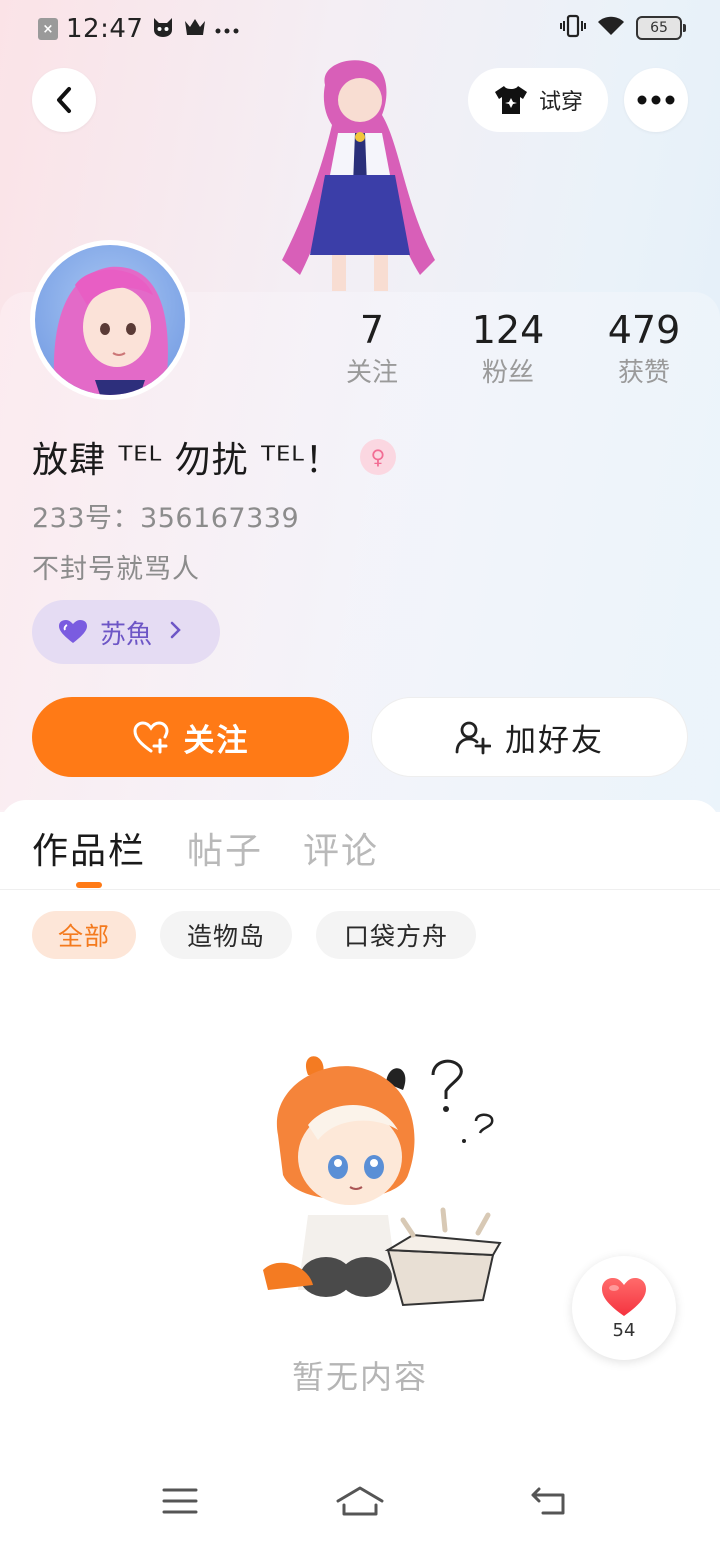 The height and width of the screenshot is (1544, 720). What do you see at coordinates (371, 373) in the screenshot?
I see `following-label: 关注` at bounding box center [371, 373].